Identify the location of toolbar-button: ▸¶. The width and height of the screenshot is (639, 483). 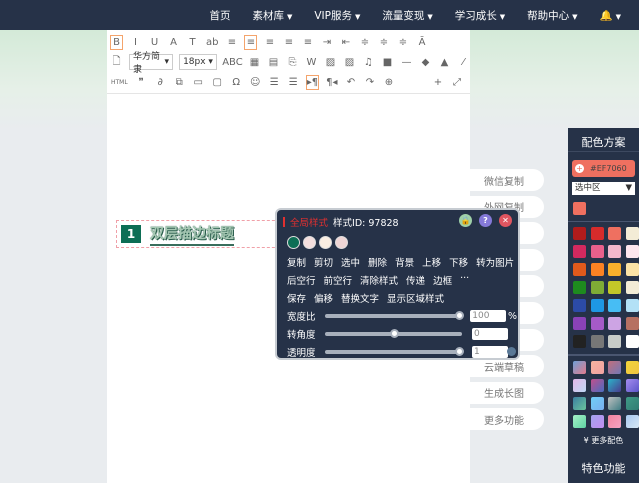
(312, 82).